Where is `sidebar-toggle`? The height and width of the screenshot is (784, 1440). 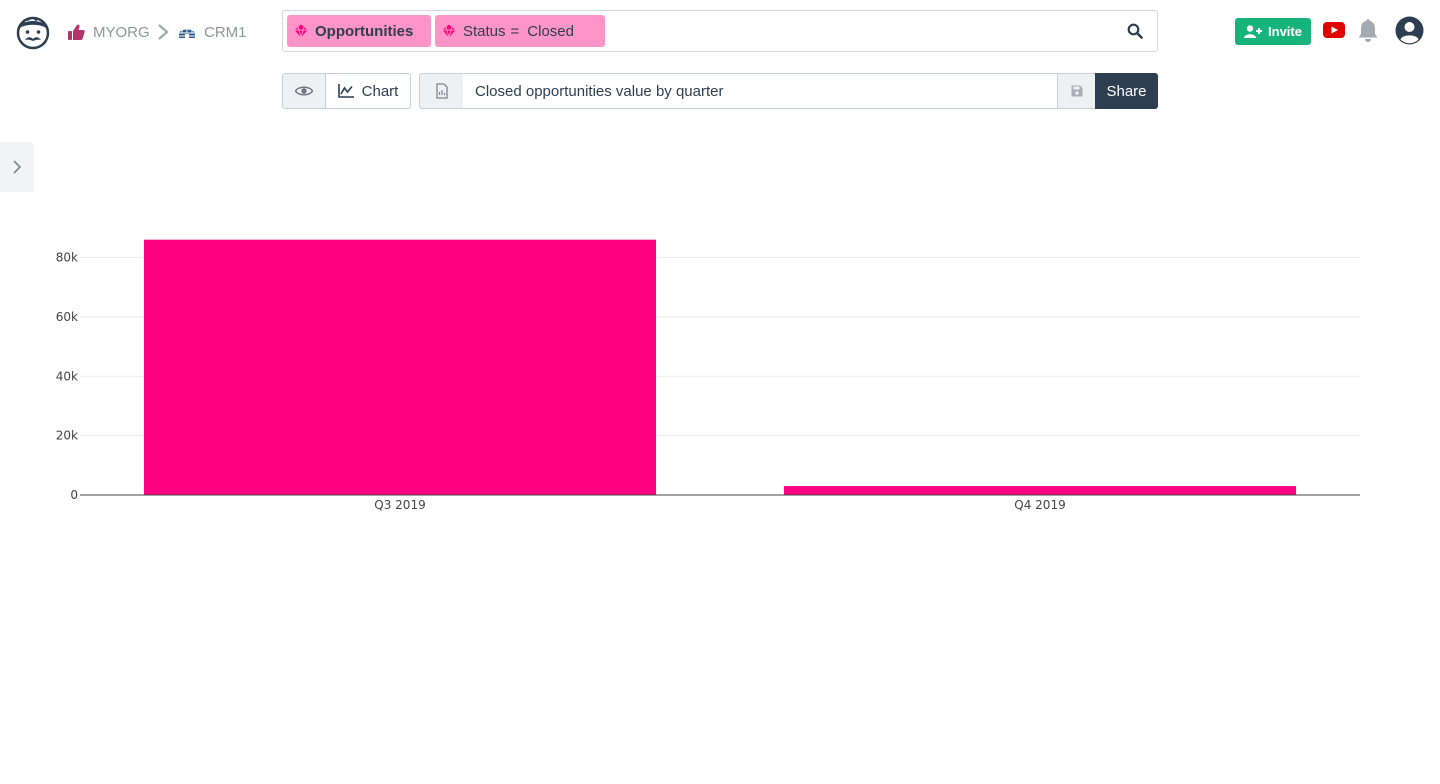 sidebar-toggle is located at coordinates (17, 167).